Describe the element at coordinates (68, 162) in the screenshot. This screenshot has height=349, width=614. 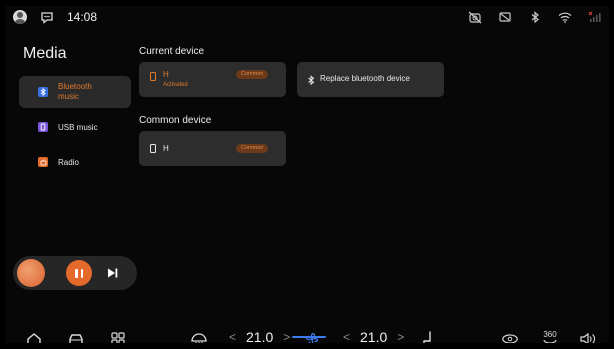
I see `sidebar-item-label: Radio` at that location.